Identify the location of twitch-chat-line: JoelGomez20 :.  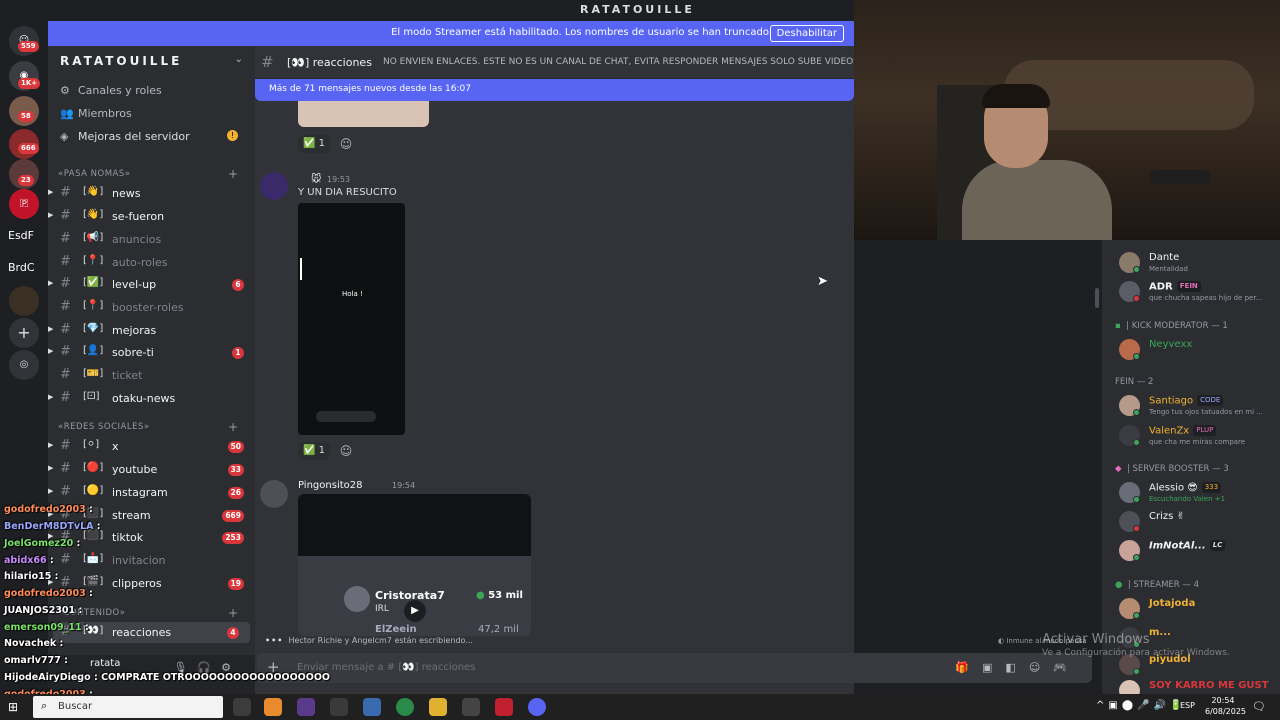
(42, 543).